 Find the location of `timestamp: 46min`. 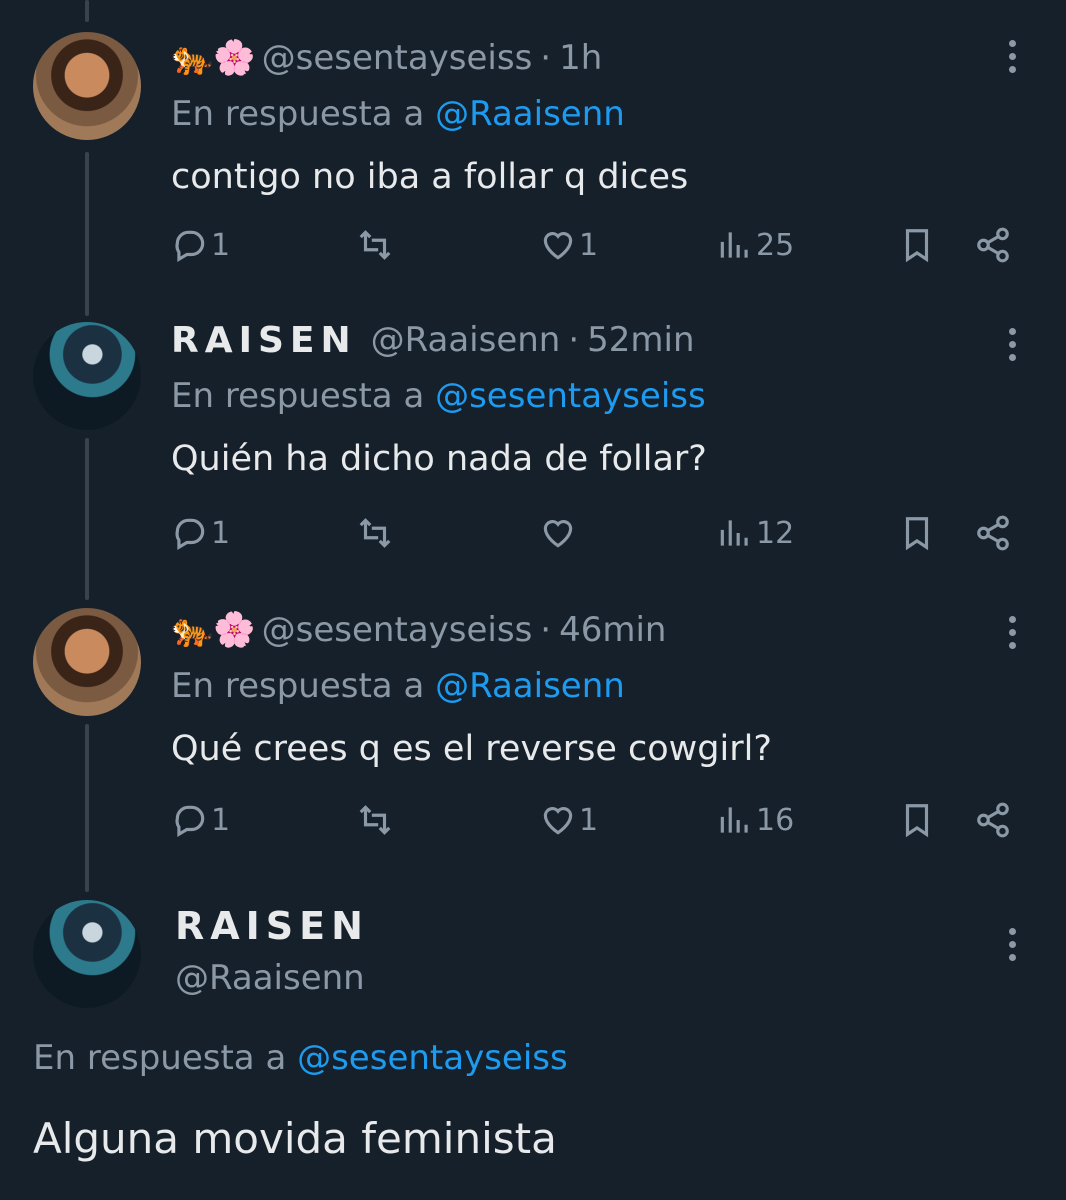

timestamp: 46min is located at coordinates (612, 630).